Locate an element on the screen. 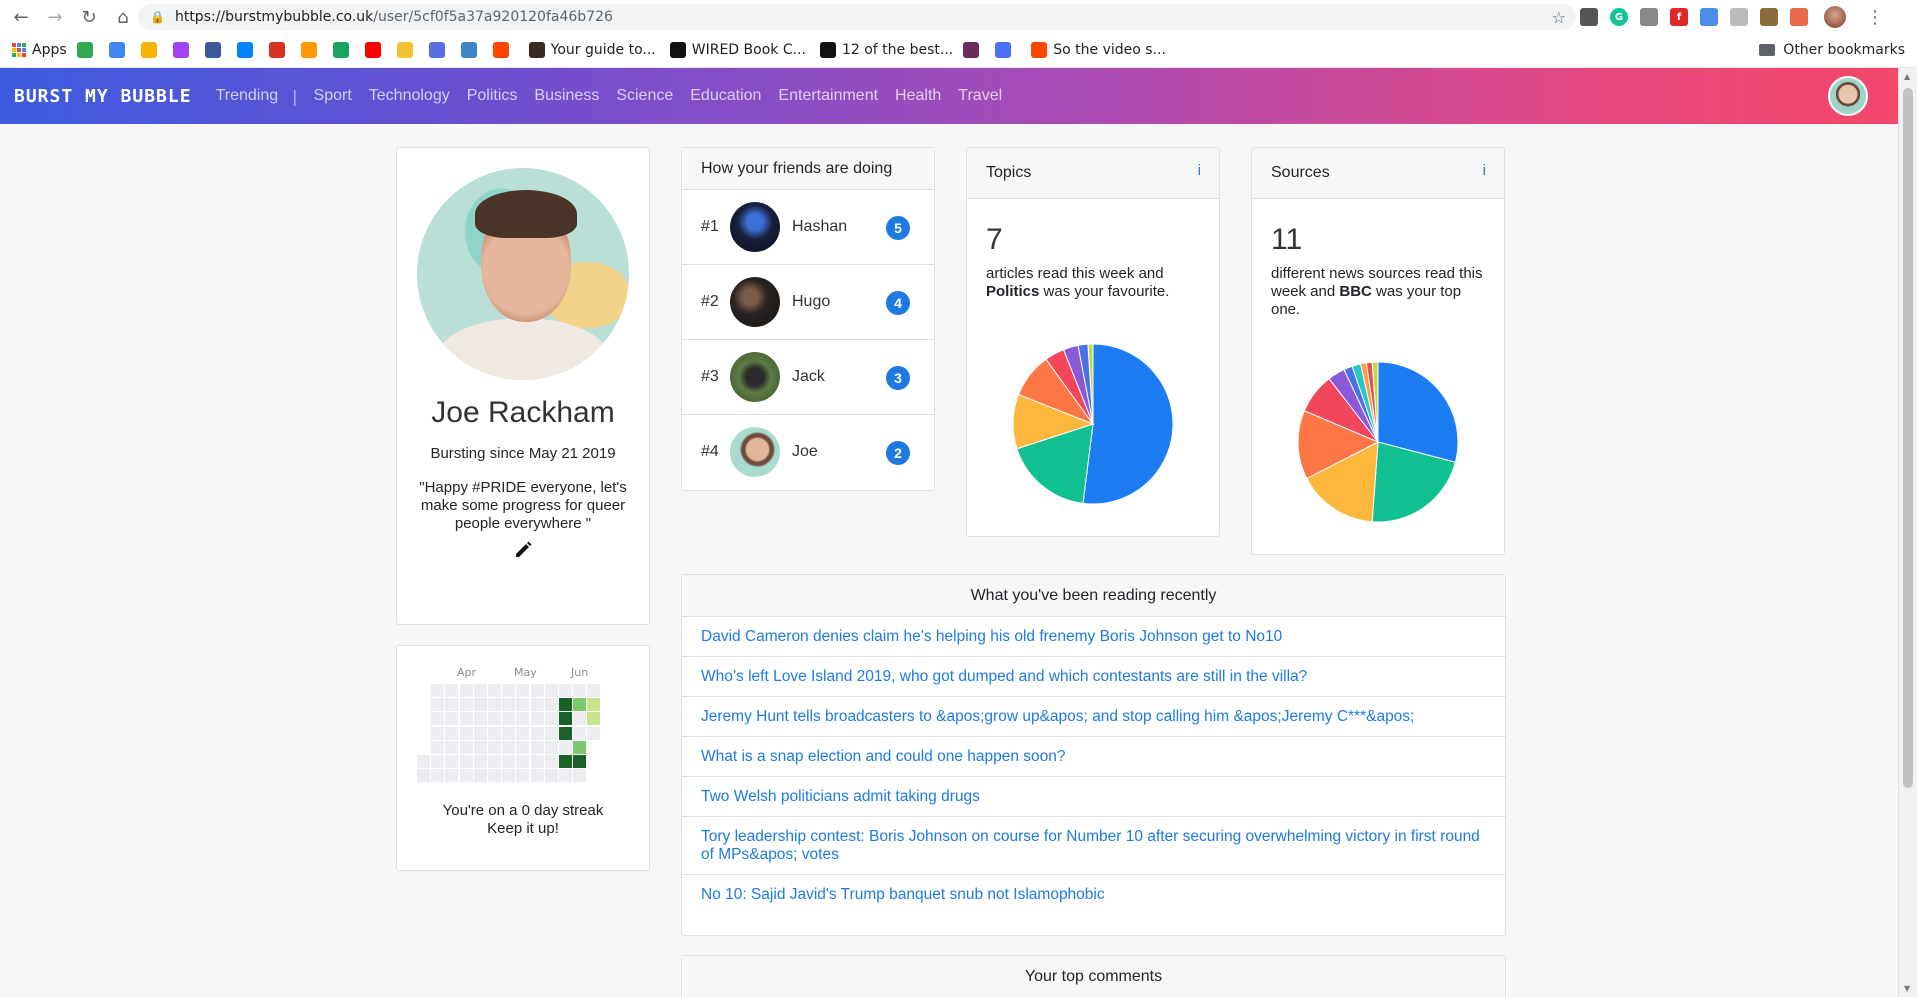 The width and height of the screenshot is (1917, 997). nav-link-business: Business is located at coordinates (566, 96).